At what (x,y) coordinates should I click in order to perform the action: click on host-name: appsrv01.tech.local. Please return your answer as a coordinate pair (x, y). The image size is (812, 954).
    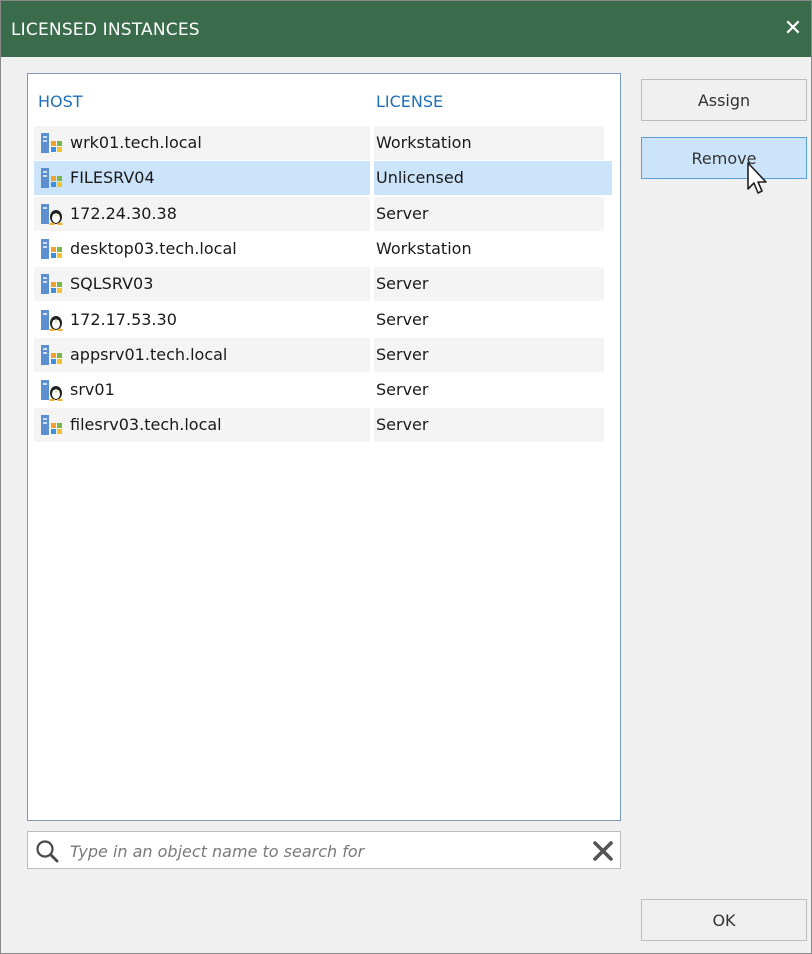
    Looking at the image, I should click on (149, 354).